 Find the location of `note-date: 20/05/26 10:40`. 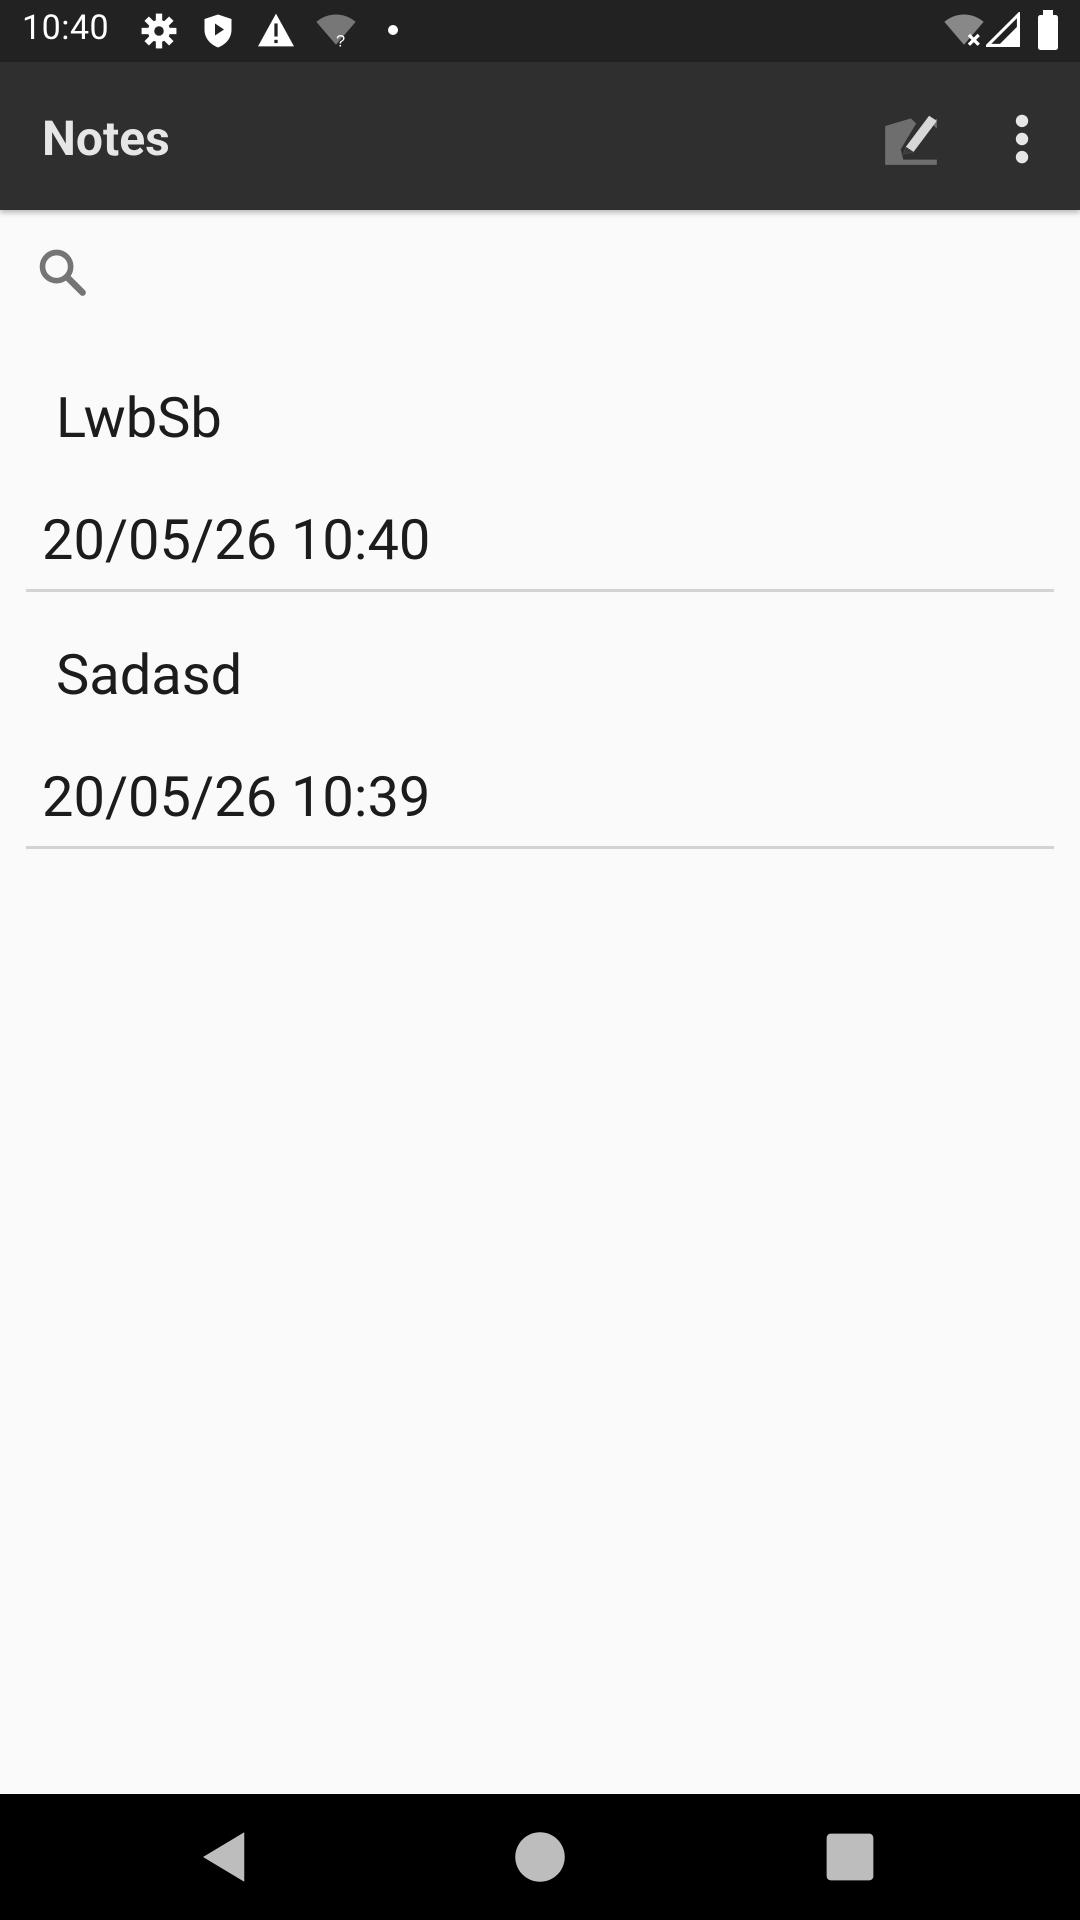

note-date: 20/05/26 10:40 is located at coordinates (236, 540).